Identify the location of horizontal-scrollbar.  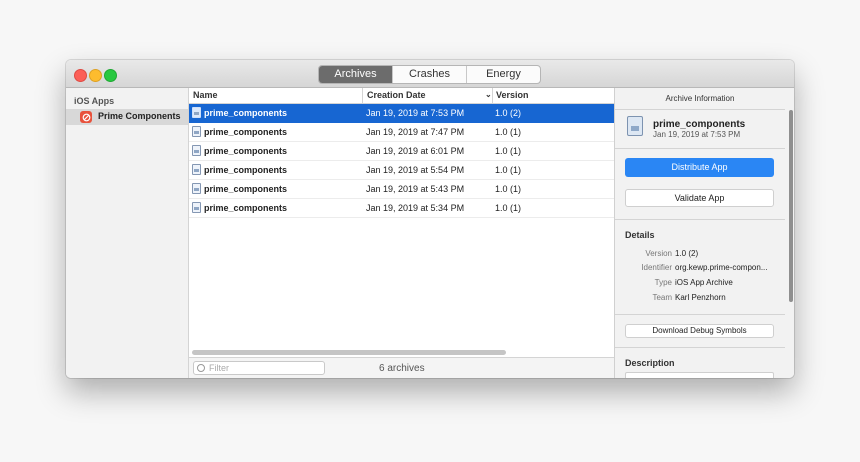
(349, 352).